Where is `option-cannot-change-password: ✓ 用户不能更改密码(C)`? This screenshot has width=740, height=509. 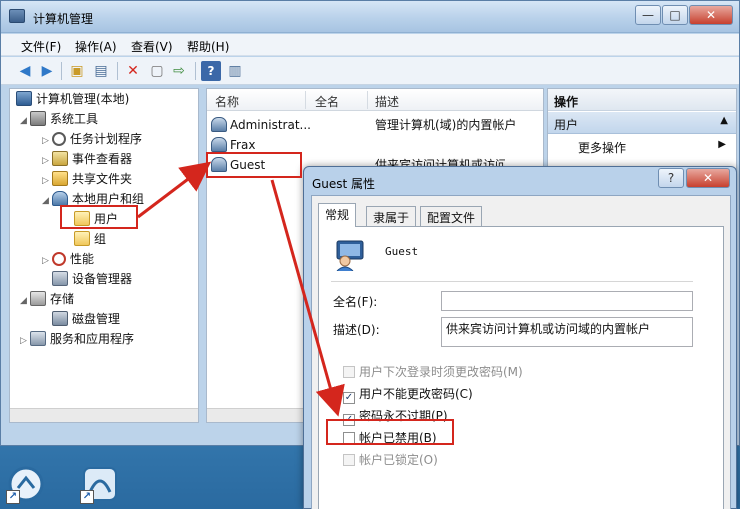 option-cannot-change-password: ✓ 用户不能更改密码(C) is located at coordinates (408, 394).